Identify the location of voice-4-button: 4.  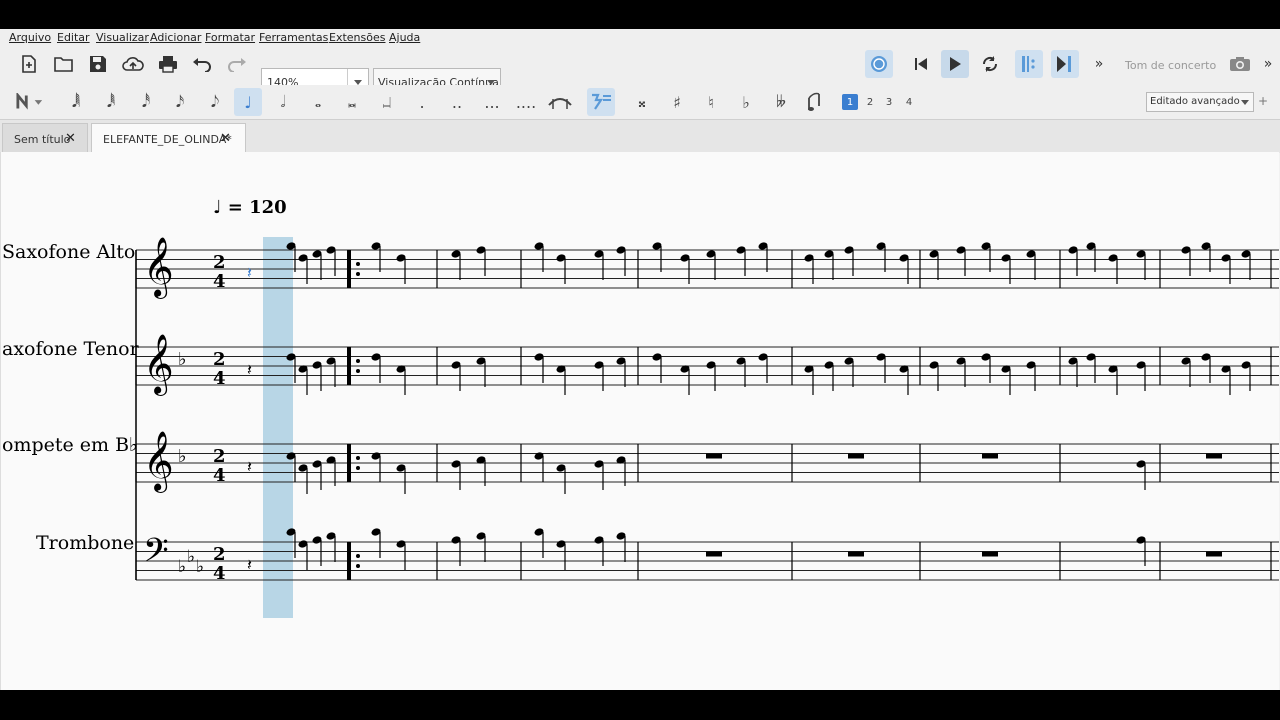
(909, 102).